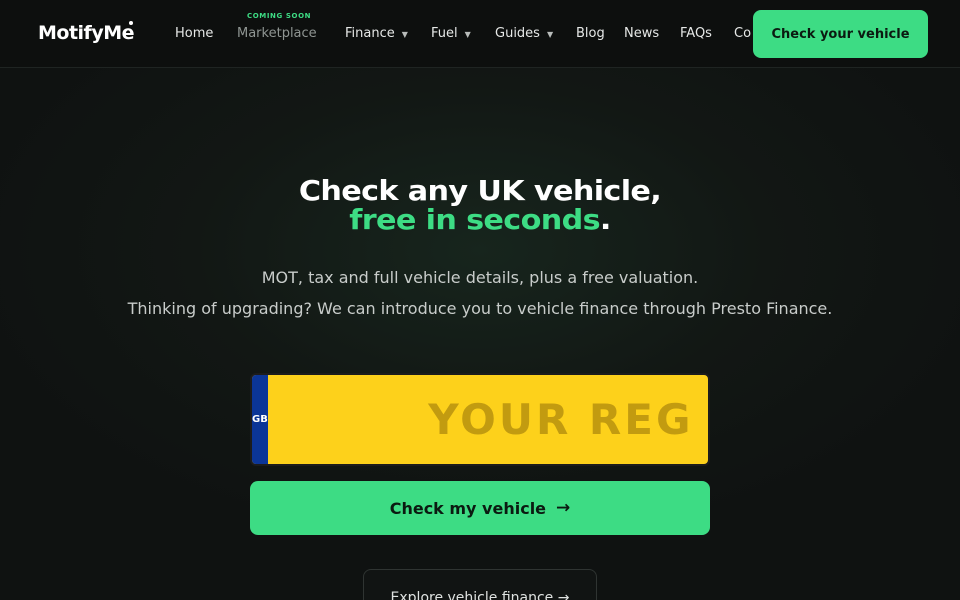 The height and width of the screenshot is (600, 960). I want to click on nav-item-home: Home, so click(194, 33).